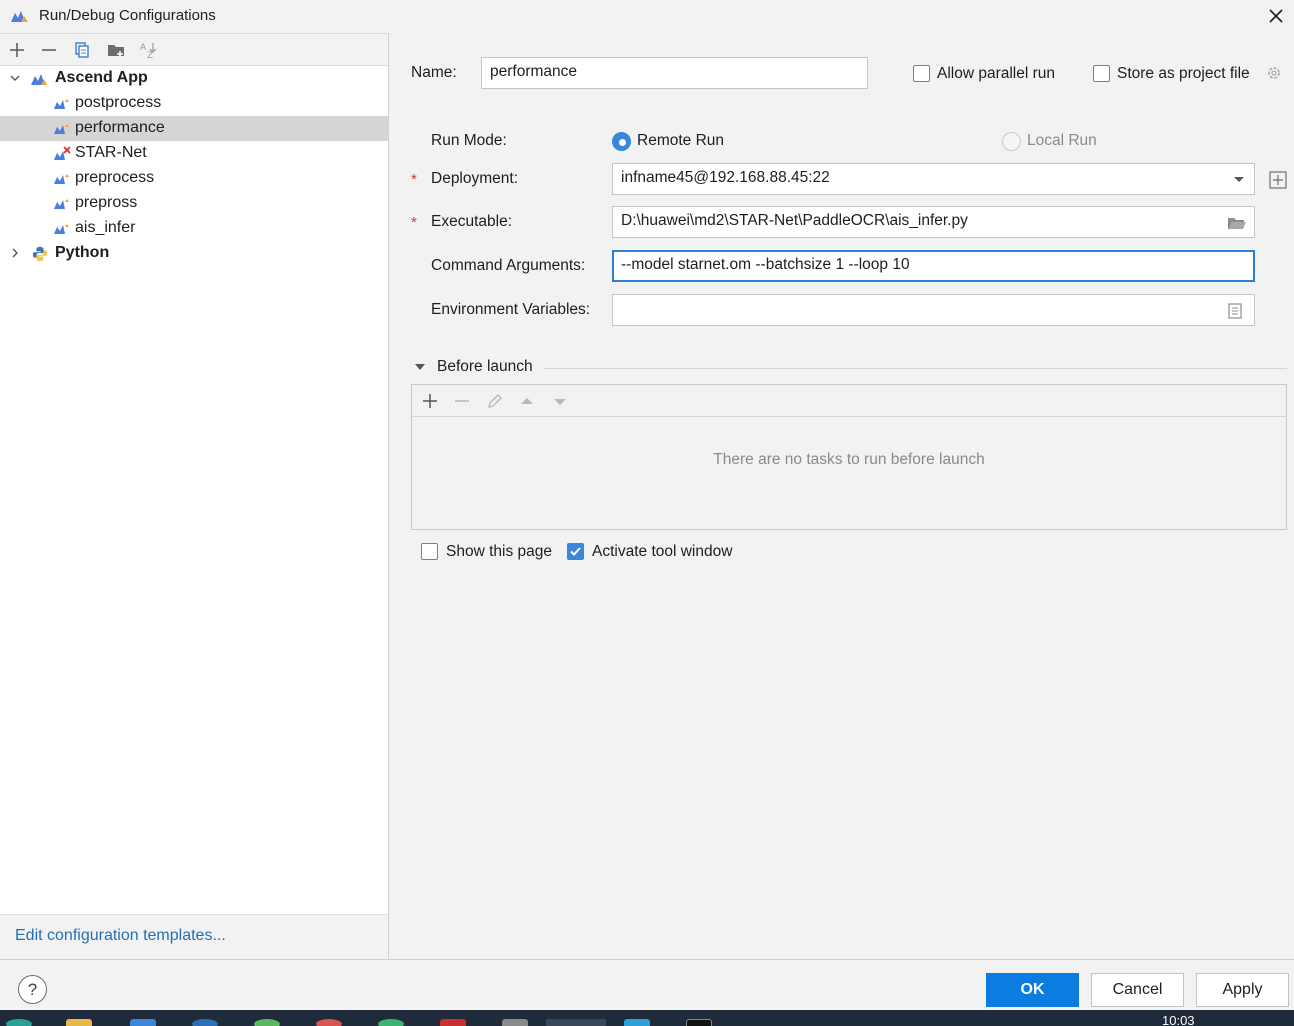 This screenshot has height=1026, width=1294. What do you see at coordinates (1276, 16) in the screenshot?
I see `close-icon` at bounding box center [1276, 16].